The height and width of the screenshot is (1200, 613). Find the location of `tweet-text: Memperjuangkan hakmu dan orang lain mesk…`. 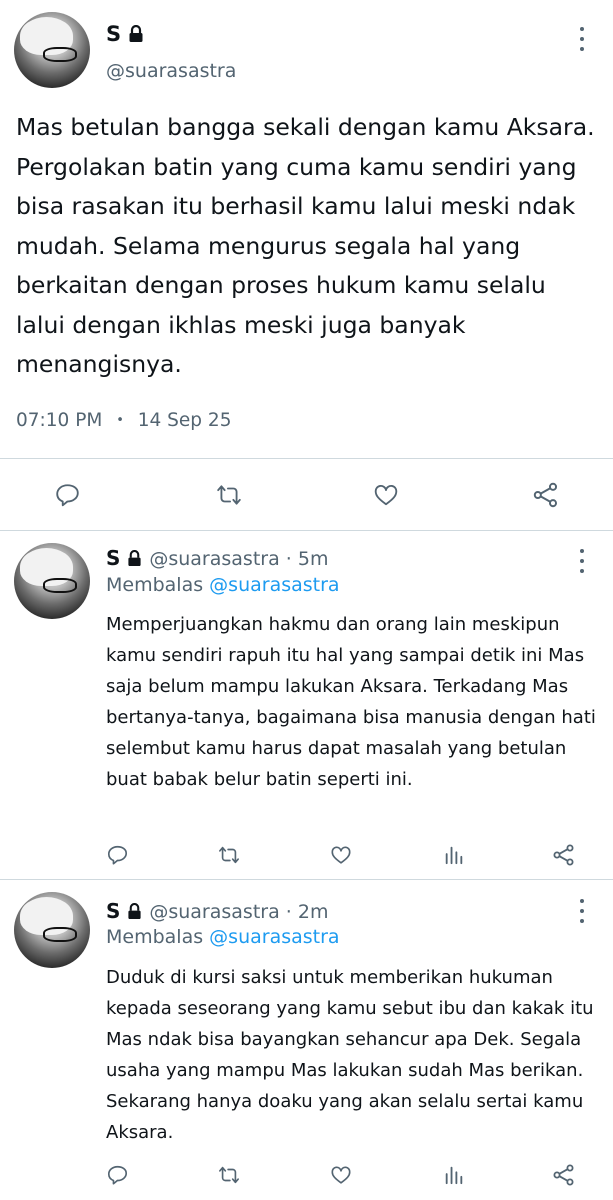

tweet-text: Memperjuangkan hakmu dan orang lain mesk… is located at coordinates (351, 702).